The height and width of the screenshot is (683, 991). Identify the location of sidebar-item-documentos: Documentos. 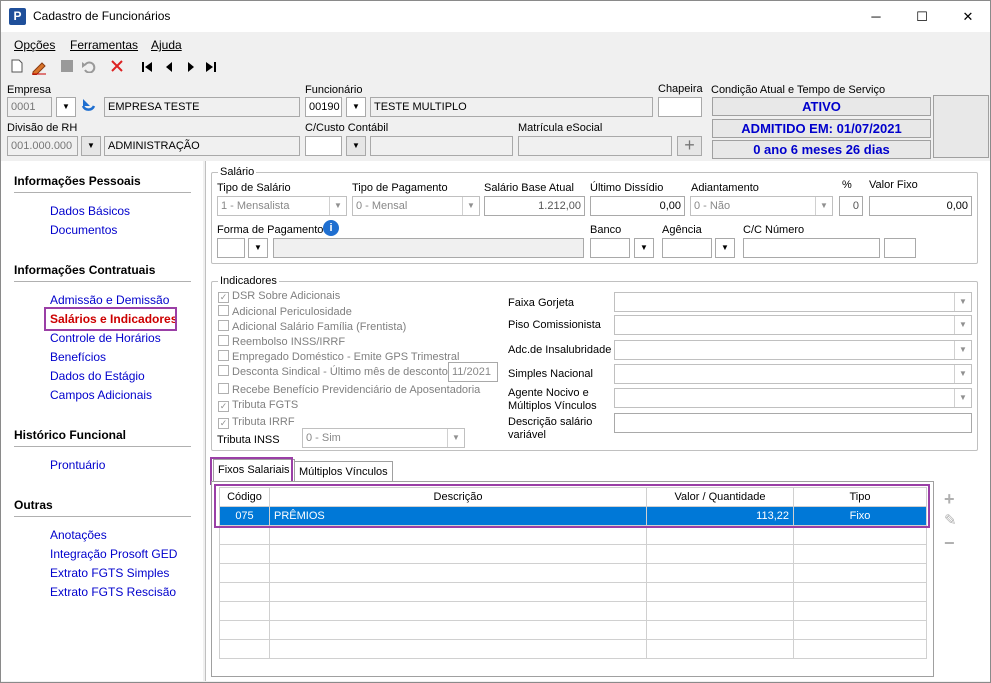
(83, 230).